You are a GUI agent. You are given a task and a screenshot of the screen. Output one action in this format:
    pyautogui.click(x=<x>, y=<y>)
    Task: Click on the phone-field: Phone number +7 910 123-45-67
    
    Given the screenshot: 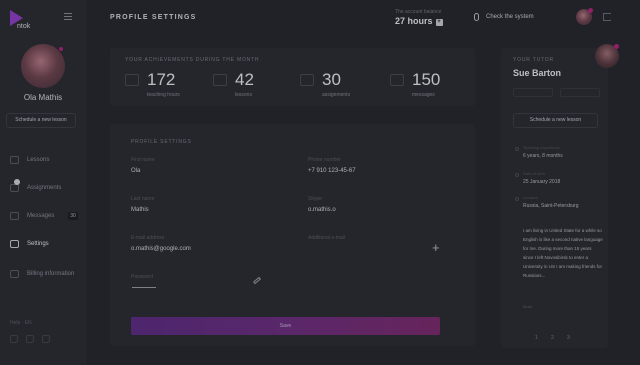 What is the action you would take?
    pyautogui.click(x=332, y=165)
    